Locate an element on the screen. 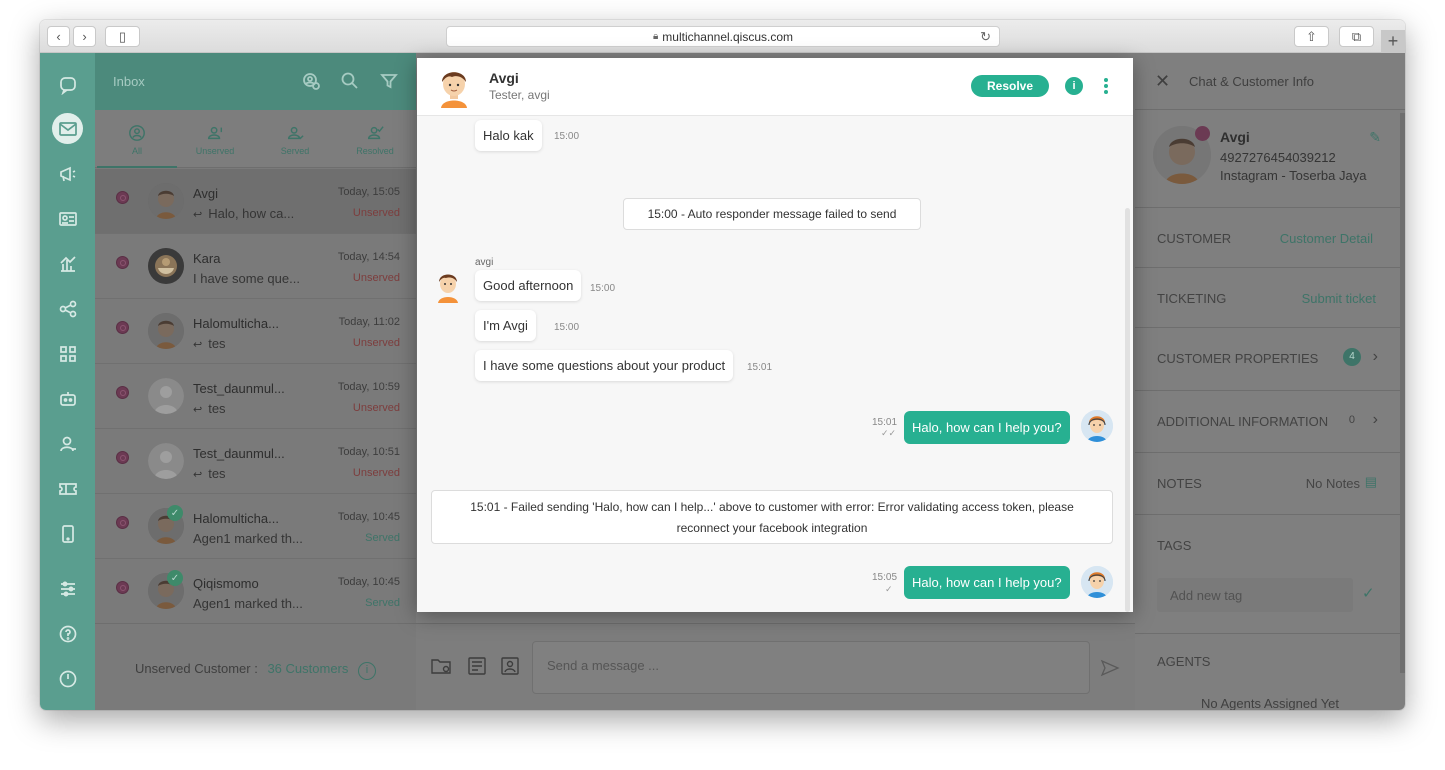  template-doc-icon is located at coordinates (478, 667).